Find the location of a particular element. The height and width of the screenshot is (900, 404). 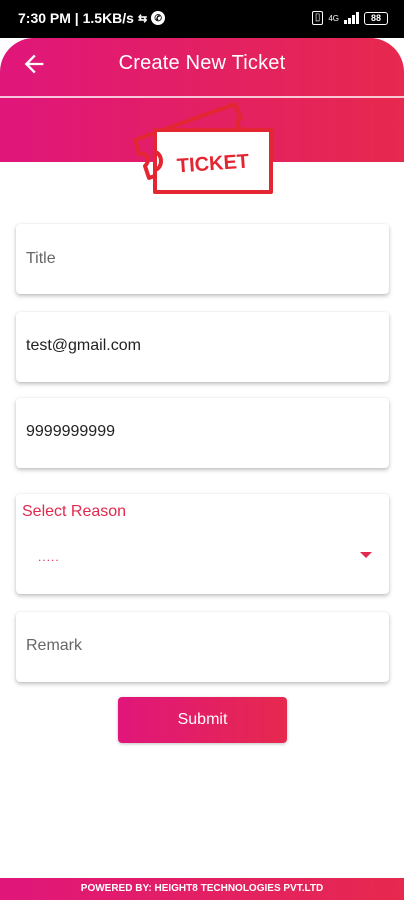

dropdown-arrow-icon is located at coordinates (366, 555).